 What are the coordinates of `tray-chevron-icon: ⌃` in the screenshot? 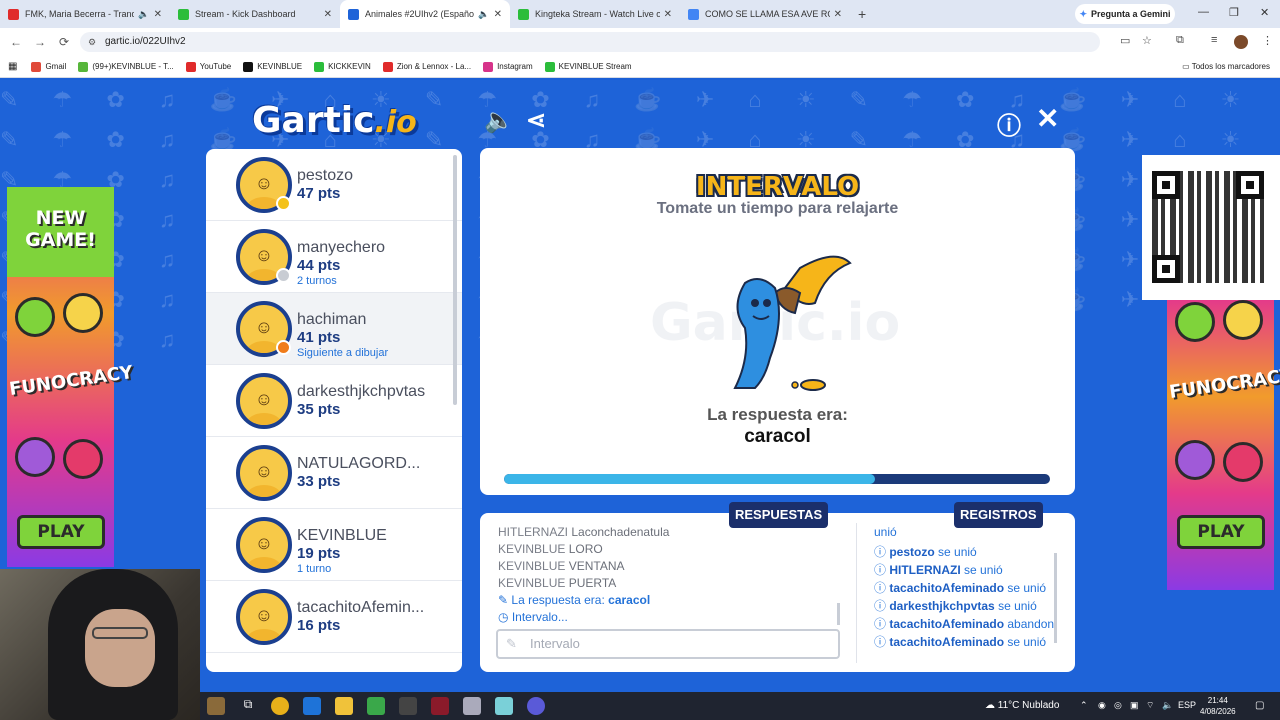 It's located at (1084, 705).